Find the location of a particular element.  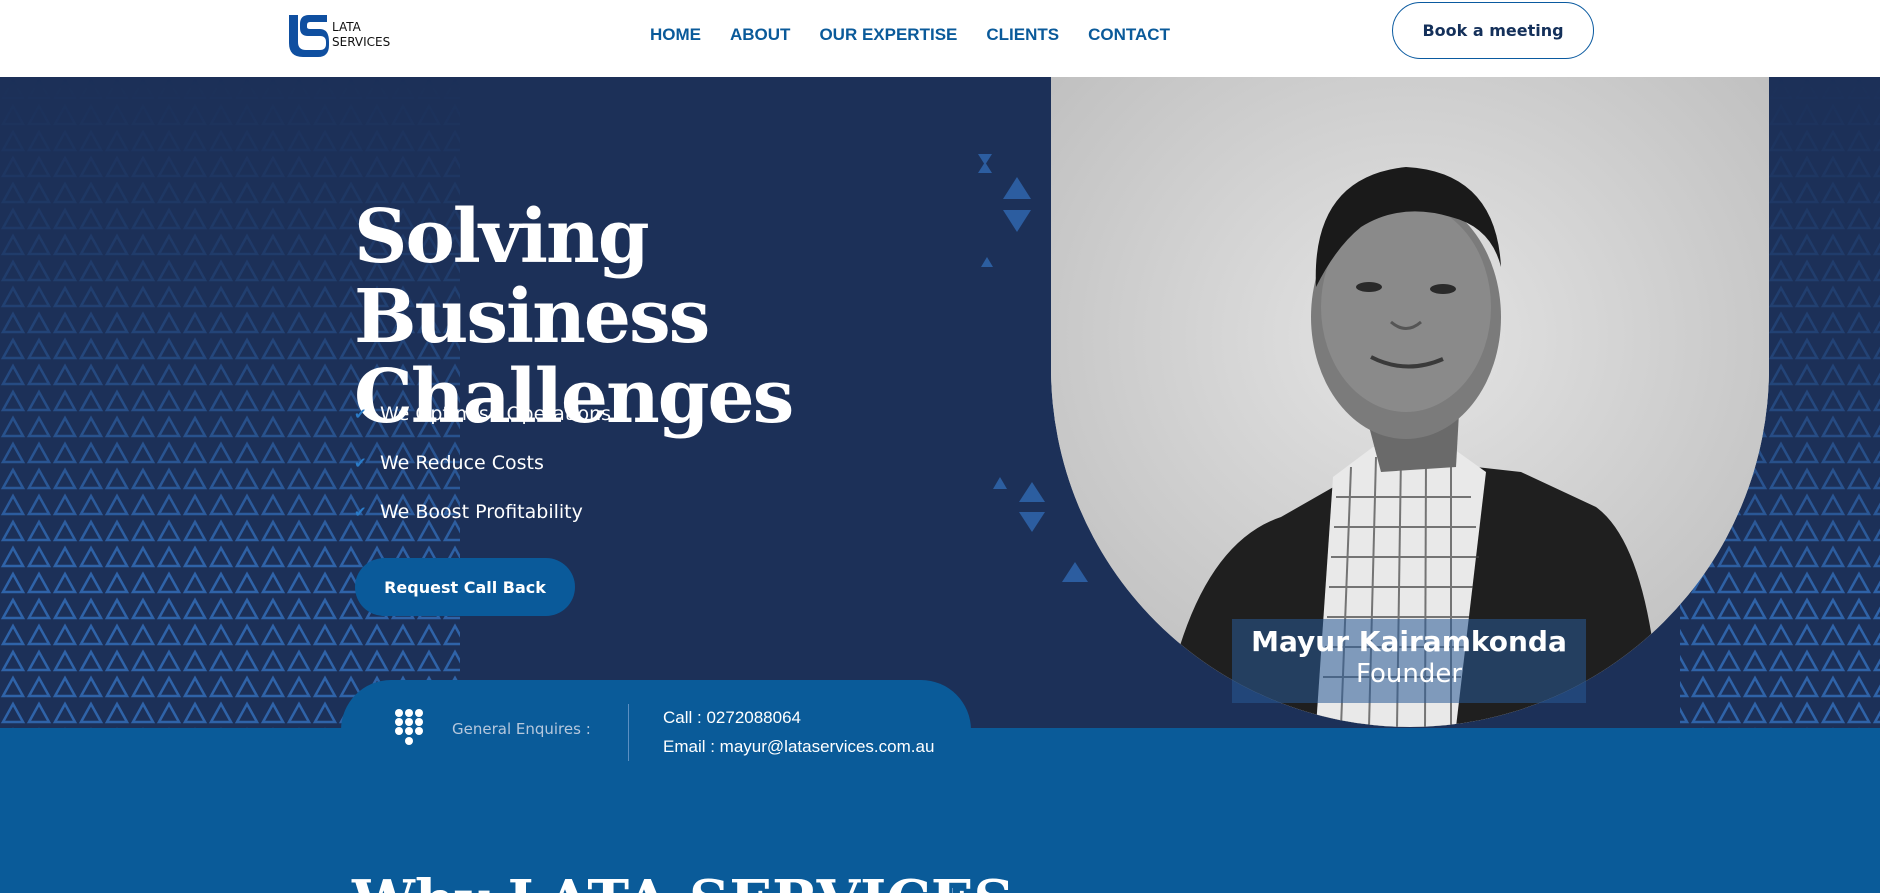

founder-caption: Mayur Kairamkonda Founder is located at coordinates (1409, 661).